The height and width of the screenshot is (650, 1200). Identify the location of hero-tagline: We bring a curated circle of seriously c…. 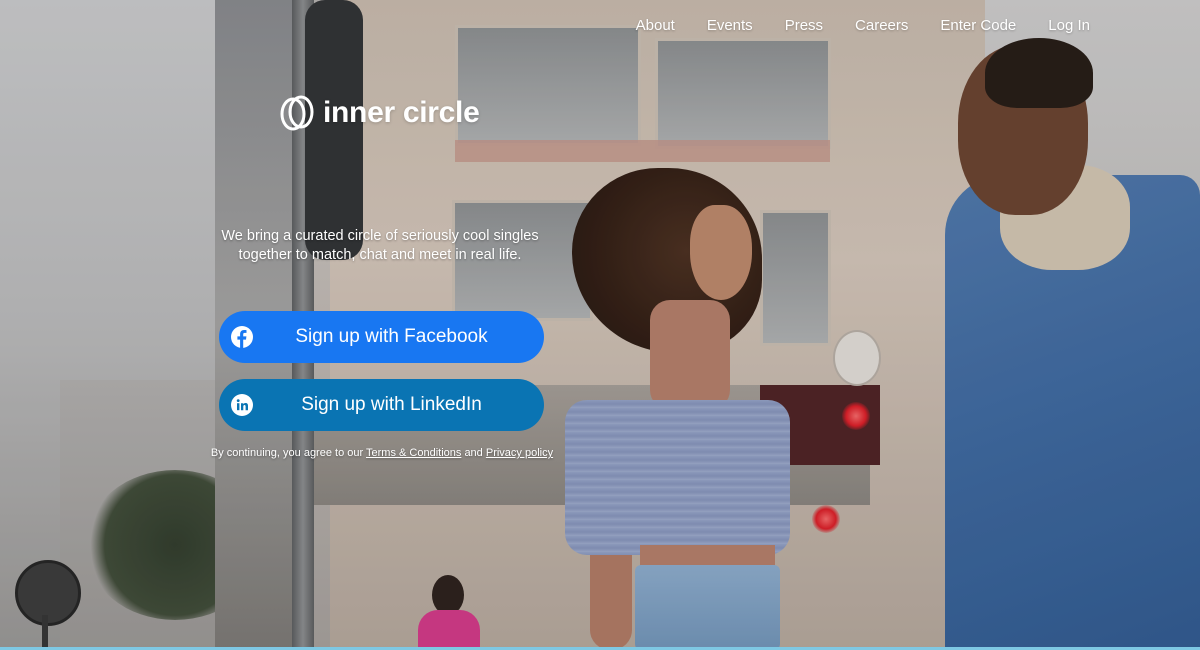
(380, 246).